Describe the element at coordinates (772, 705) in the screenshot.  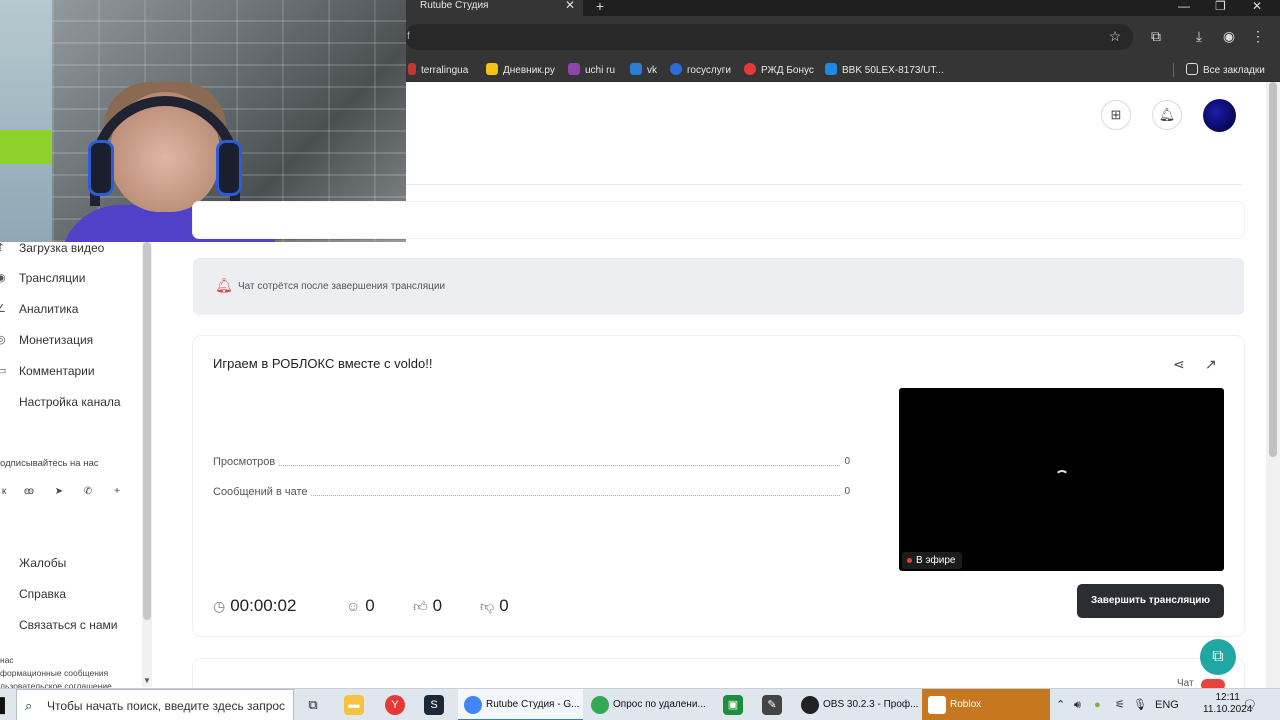
I see `tool-app-icon: ✎` at that location.